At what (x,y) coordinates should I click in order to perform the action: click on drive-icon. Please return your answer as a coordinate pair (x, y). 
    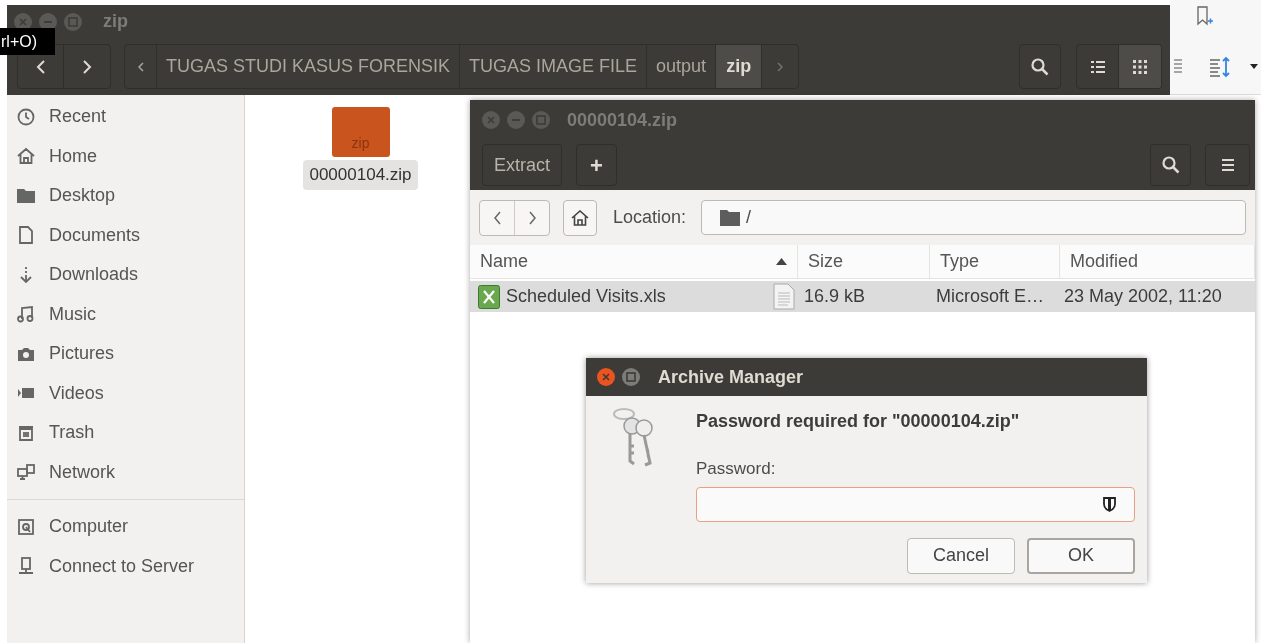
    Looking at the image, I should click on (26, 526).